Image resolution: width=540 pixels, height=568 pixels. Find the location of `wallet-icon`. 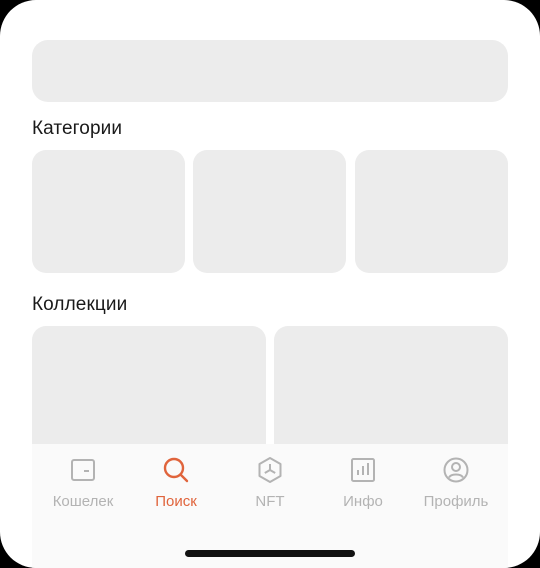

wallet-icon is located at coordinates (83, 470).